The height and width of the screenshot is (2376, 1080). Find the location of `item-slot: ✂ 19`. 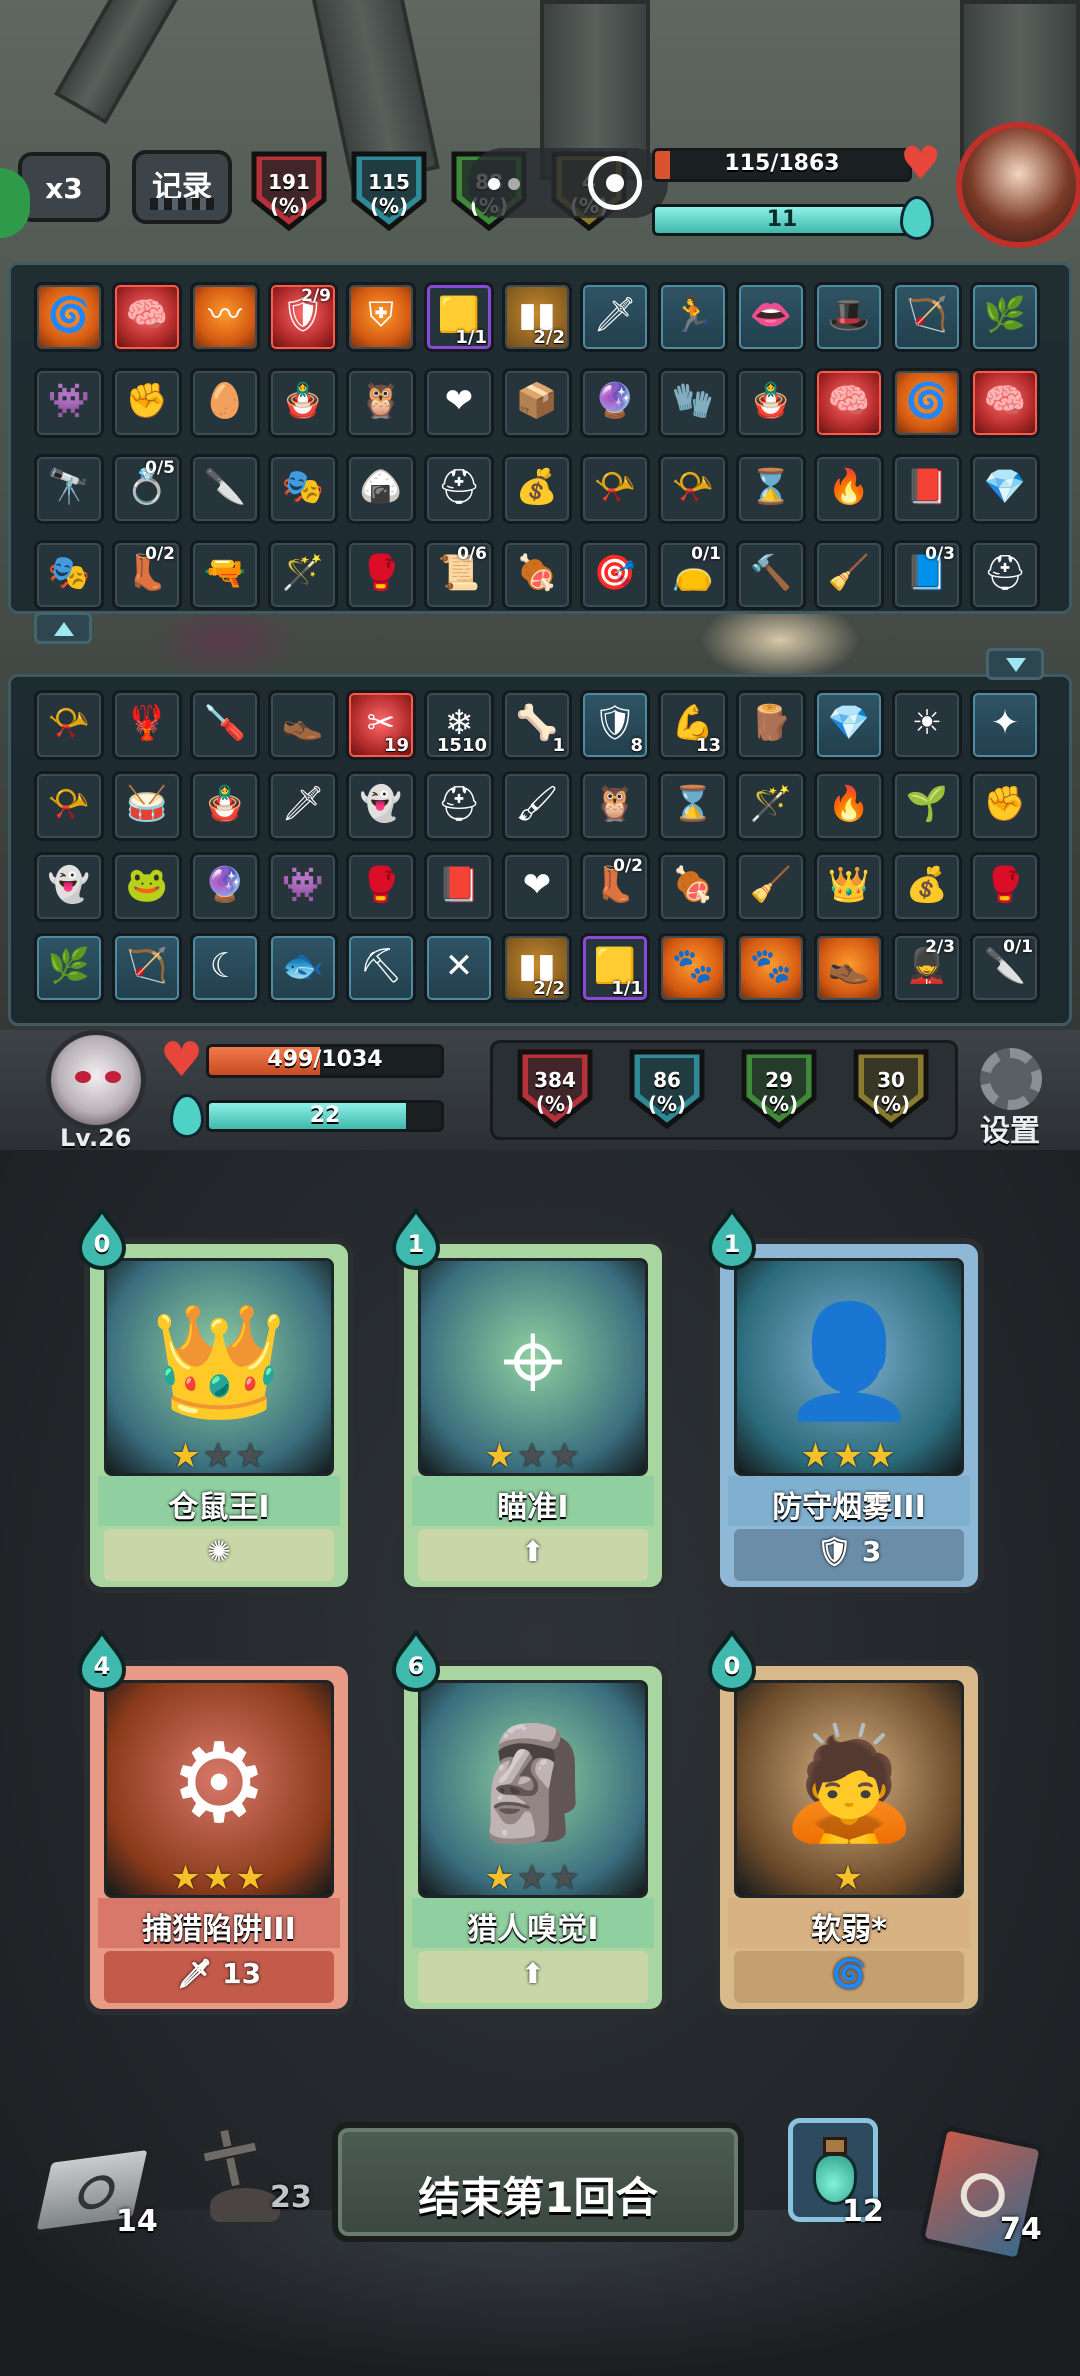

item-slot: ✂ 19 is located at coordinates (381, 725).